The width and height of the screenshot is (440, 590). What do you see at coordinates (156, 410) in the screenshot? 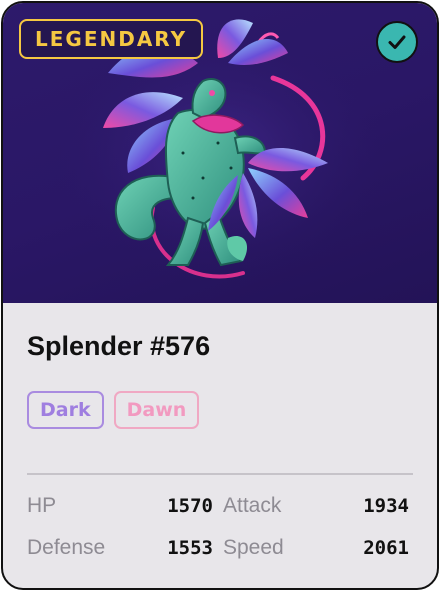
I see `type-chip-dawn: Dawn` at bounding box center [156, 410].